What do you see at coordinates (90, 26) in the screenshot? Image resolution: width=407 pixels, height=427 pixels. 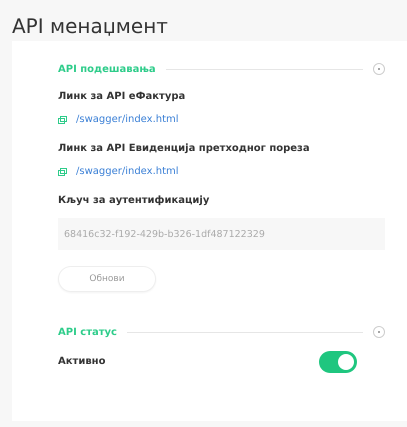 I see `page-title: API менаџмент` at bounding box center [90, 26].